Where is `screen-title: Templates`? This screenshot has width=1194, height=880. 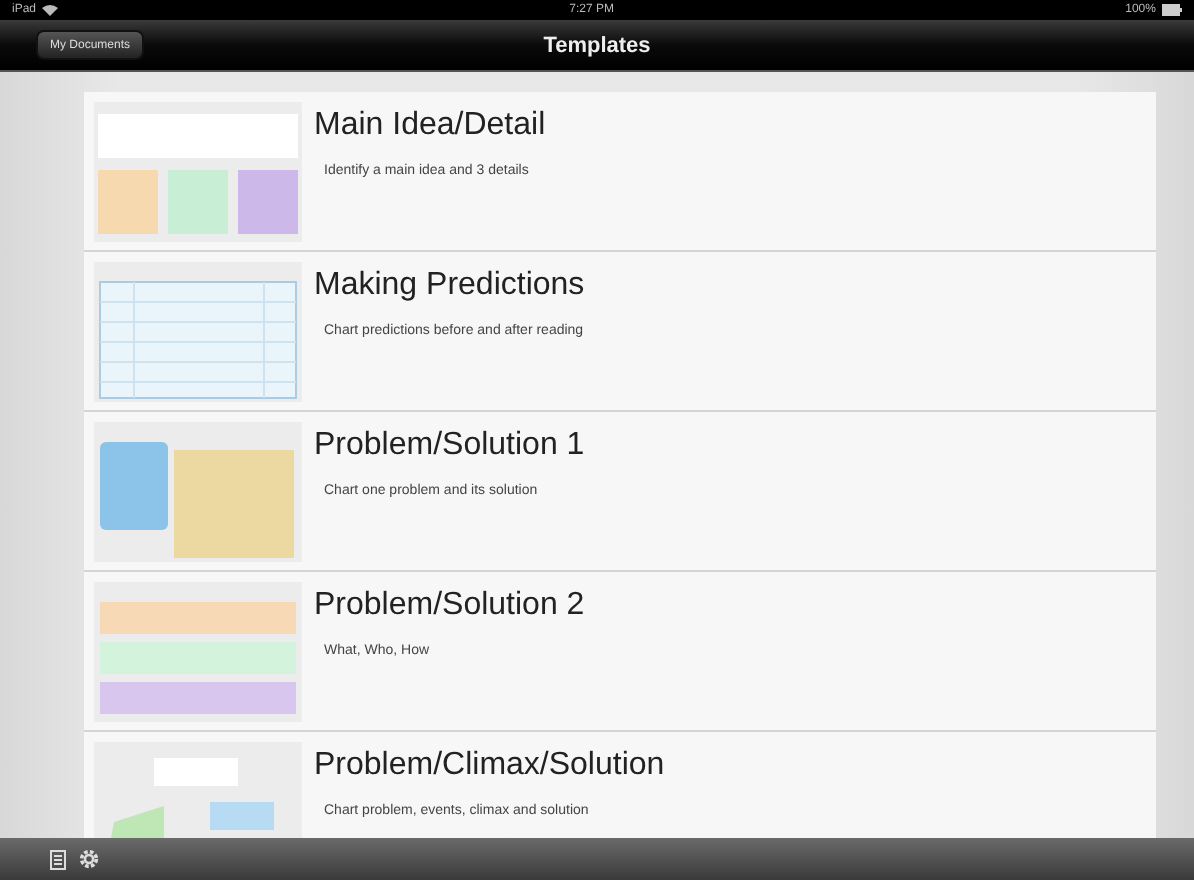
screen-title: Templates is located at coordinates (597, 45).